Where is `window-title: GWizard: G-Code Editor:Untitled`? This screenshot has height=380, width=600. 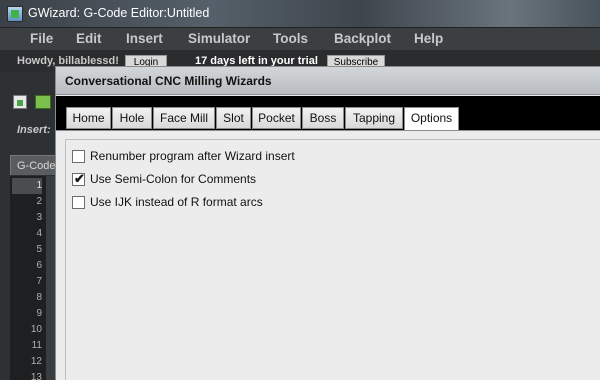
window-title: GWizard: G-Code Editor:Untitled is located at coordinates (119, 13).